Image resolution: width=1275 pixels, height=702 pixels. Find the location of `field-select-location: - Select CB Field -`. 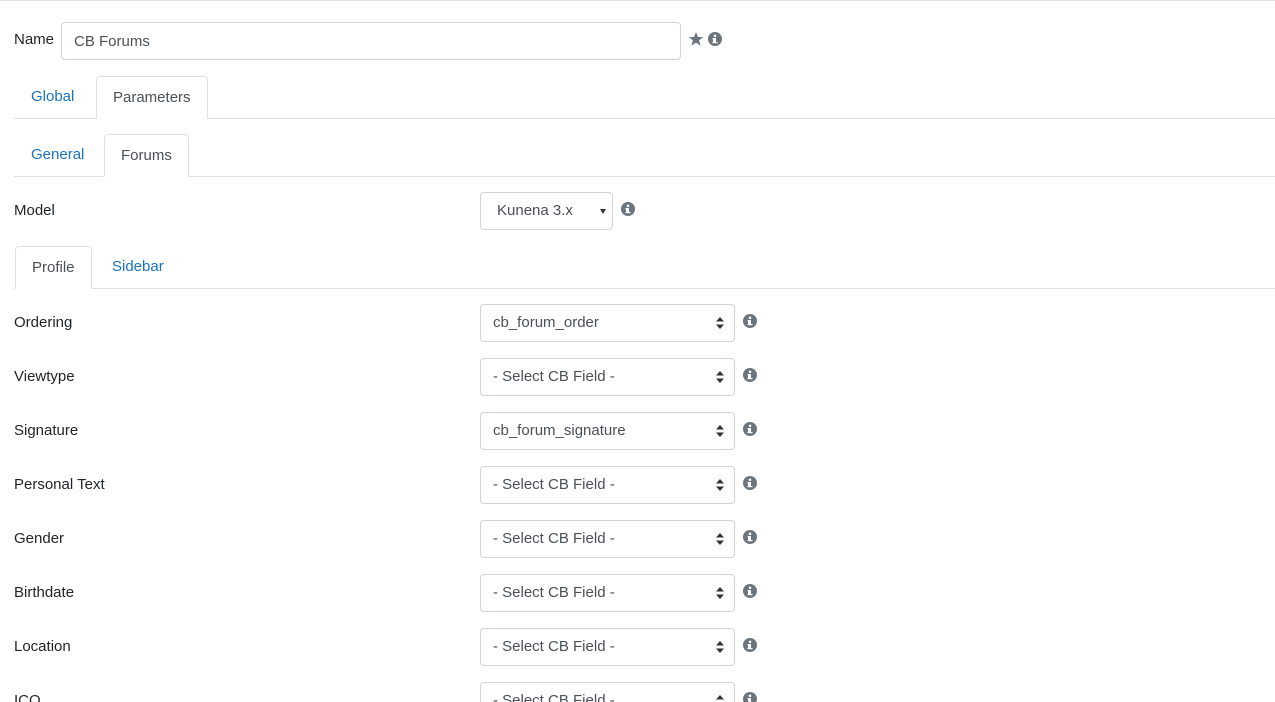

field-select-location: - Select CB Field - is located at coordinates (607, 647).